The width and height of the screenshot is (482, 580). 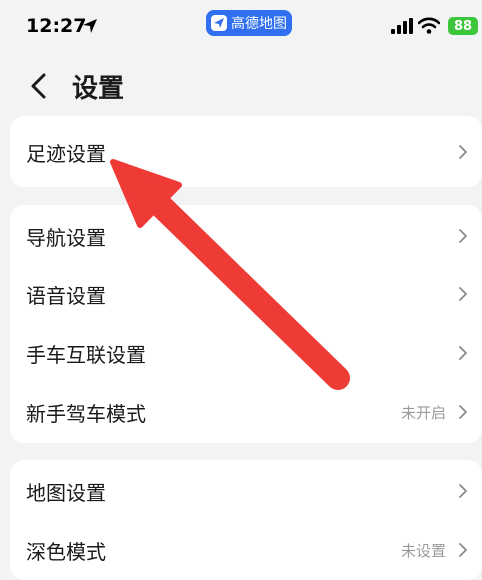 I want to click on wifi-icon, so click(x=429, y=25).